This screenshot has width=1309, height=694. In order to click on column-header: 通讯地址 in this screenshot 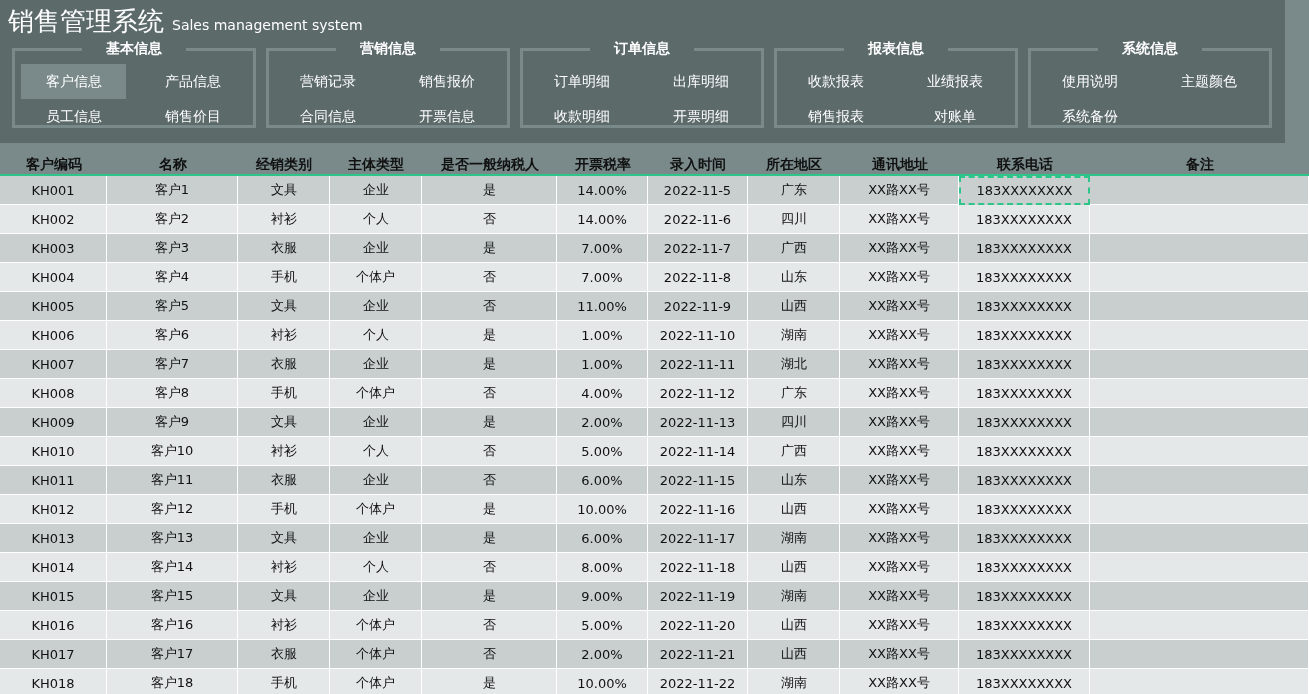, I will do `click(899, 164)`.